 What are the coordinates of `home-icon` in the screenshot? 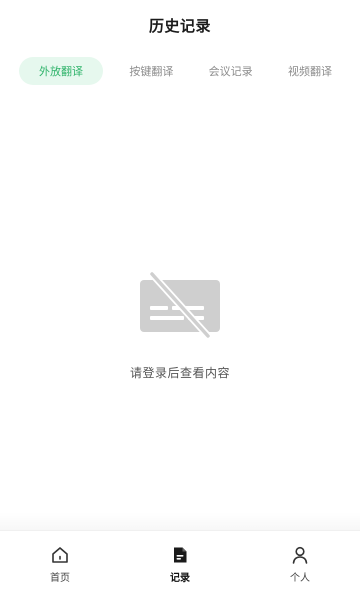 It's located at (60, 555).